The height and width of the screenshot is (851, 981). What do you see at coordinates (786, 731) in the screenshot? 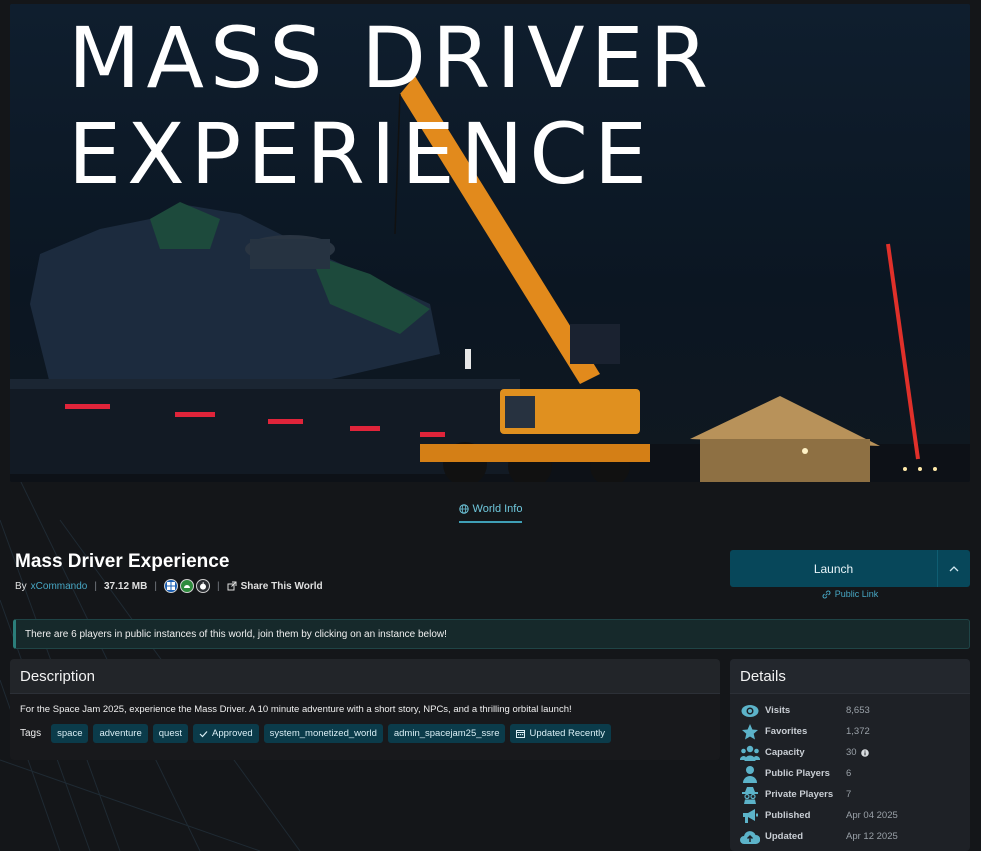
I see `detail-label: Favorites` at bounding box center [786, 731].